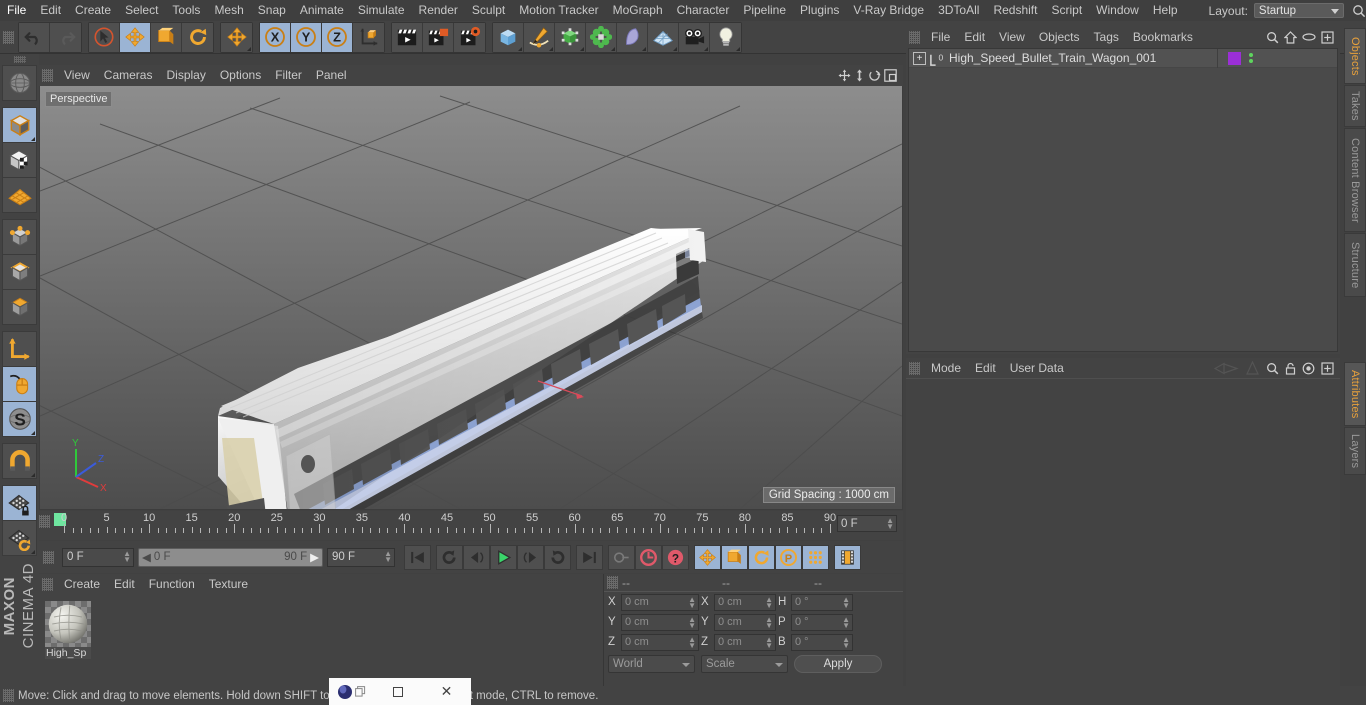 The width and height of the screenshot is (1366, 705). I want to click on tool-workplane-mode, so click(19, 195).